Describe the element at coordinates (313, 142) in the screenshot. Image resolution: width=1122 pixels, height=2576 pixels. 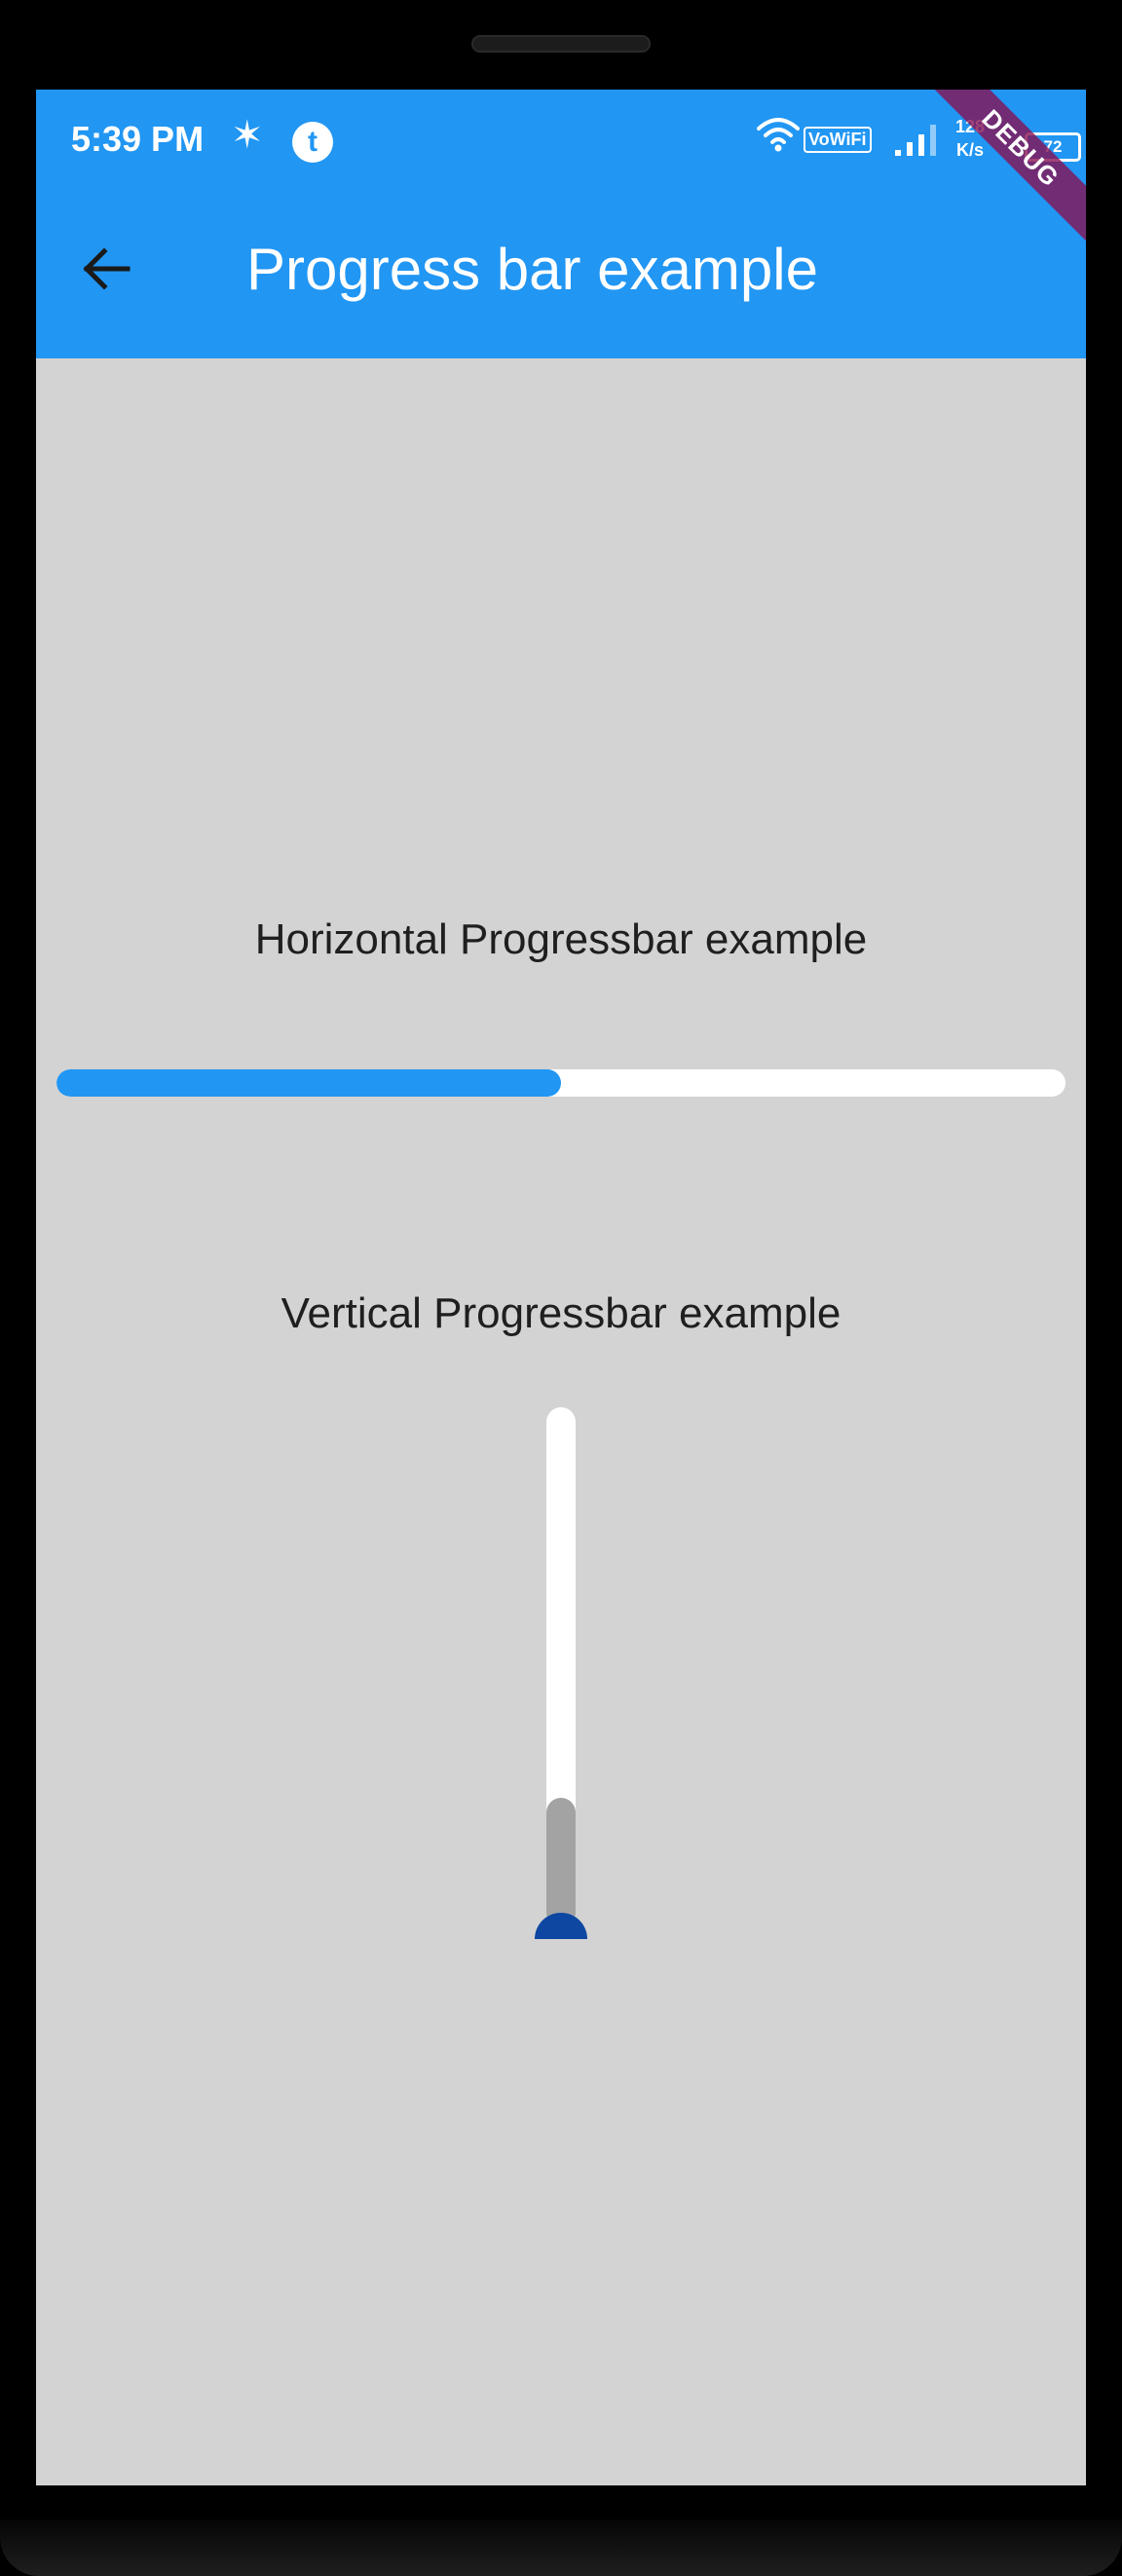
I see `notification-app-icon: t` at that location.